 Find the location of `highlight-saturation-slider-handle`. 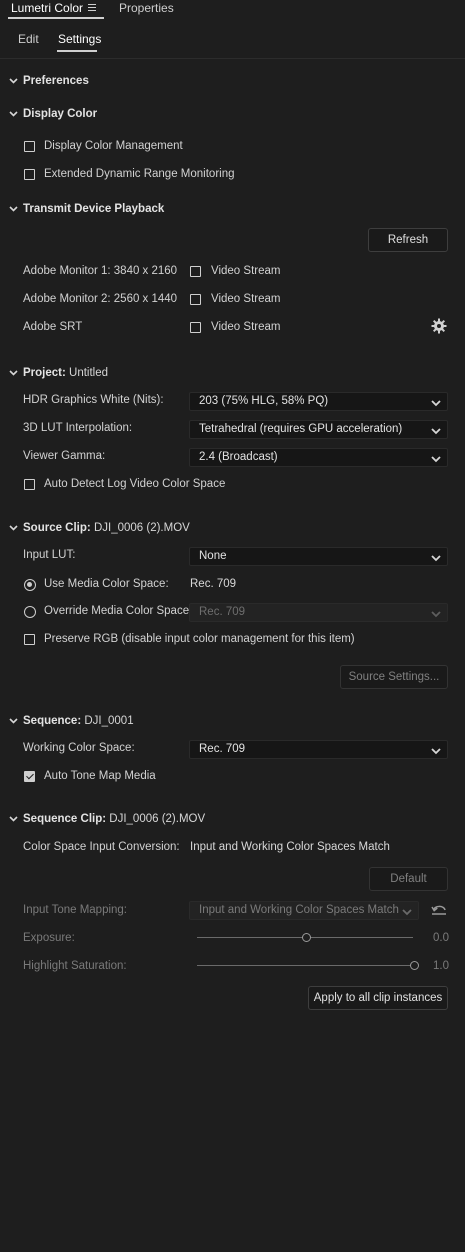

highlight-saturation-slider-handle is located at coordinates (414, 965).